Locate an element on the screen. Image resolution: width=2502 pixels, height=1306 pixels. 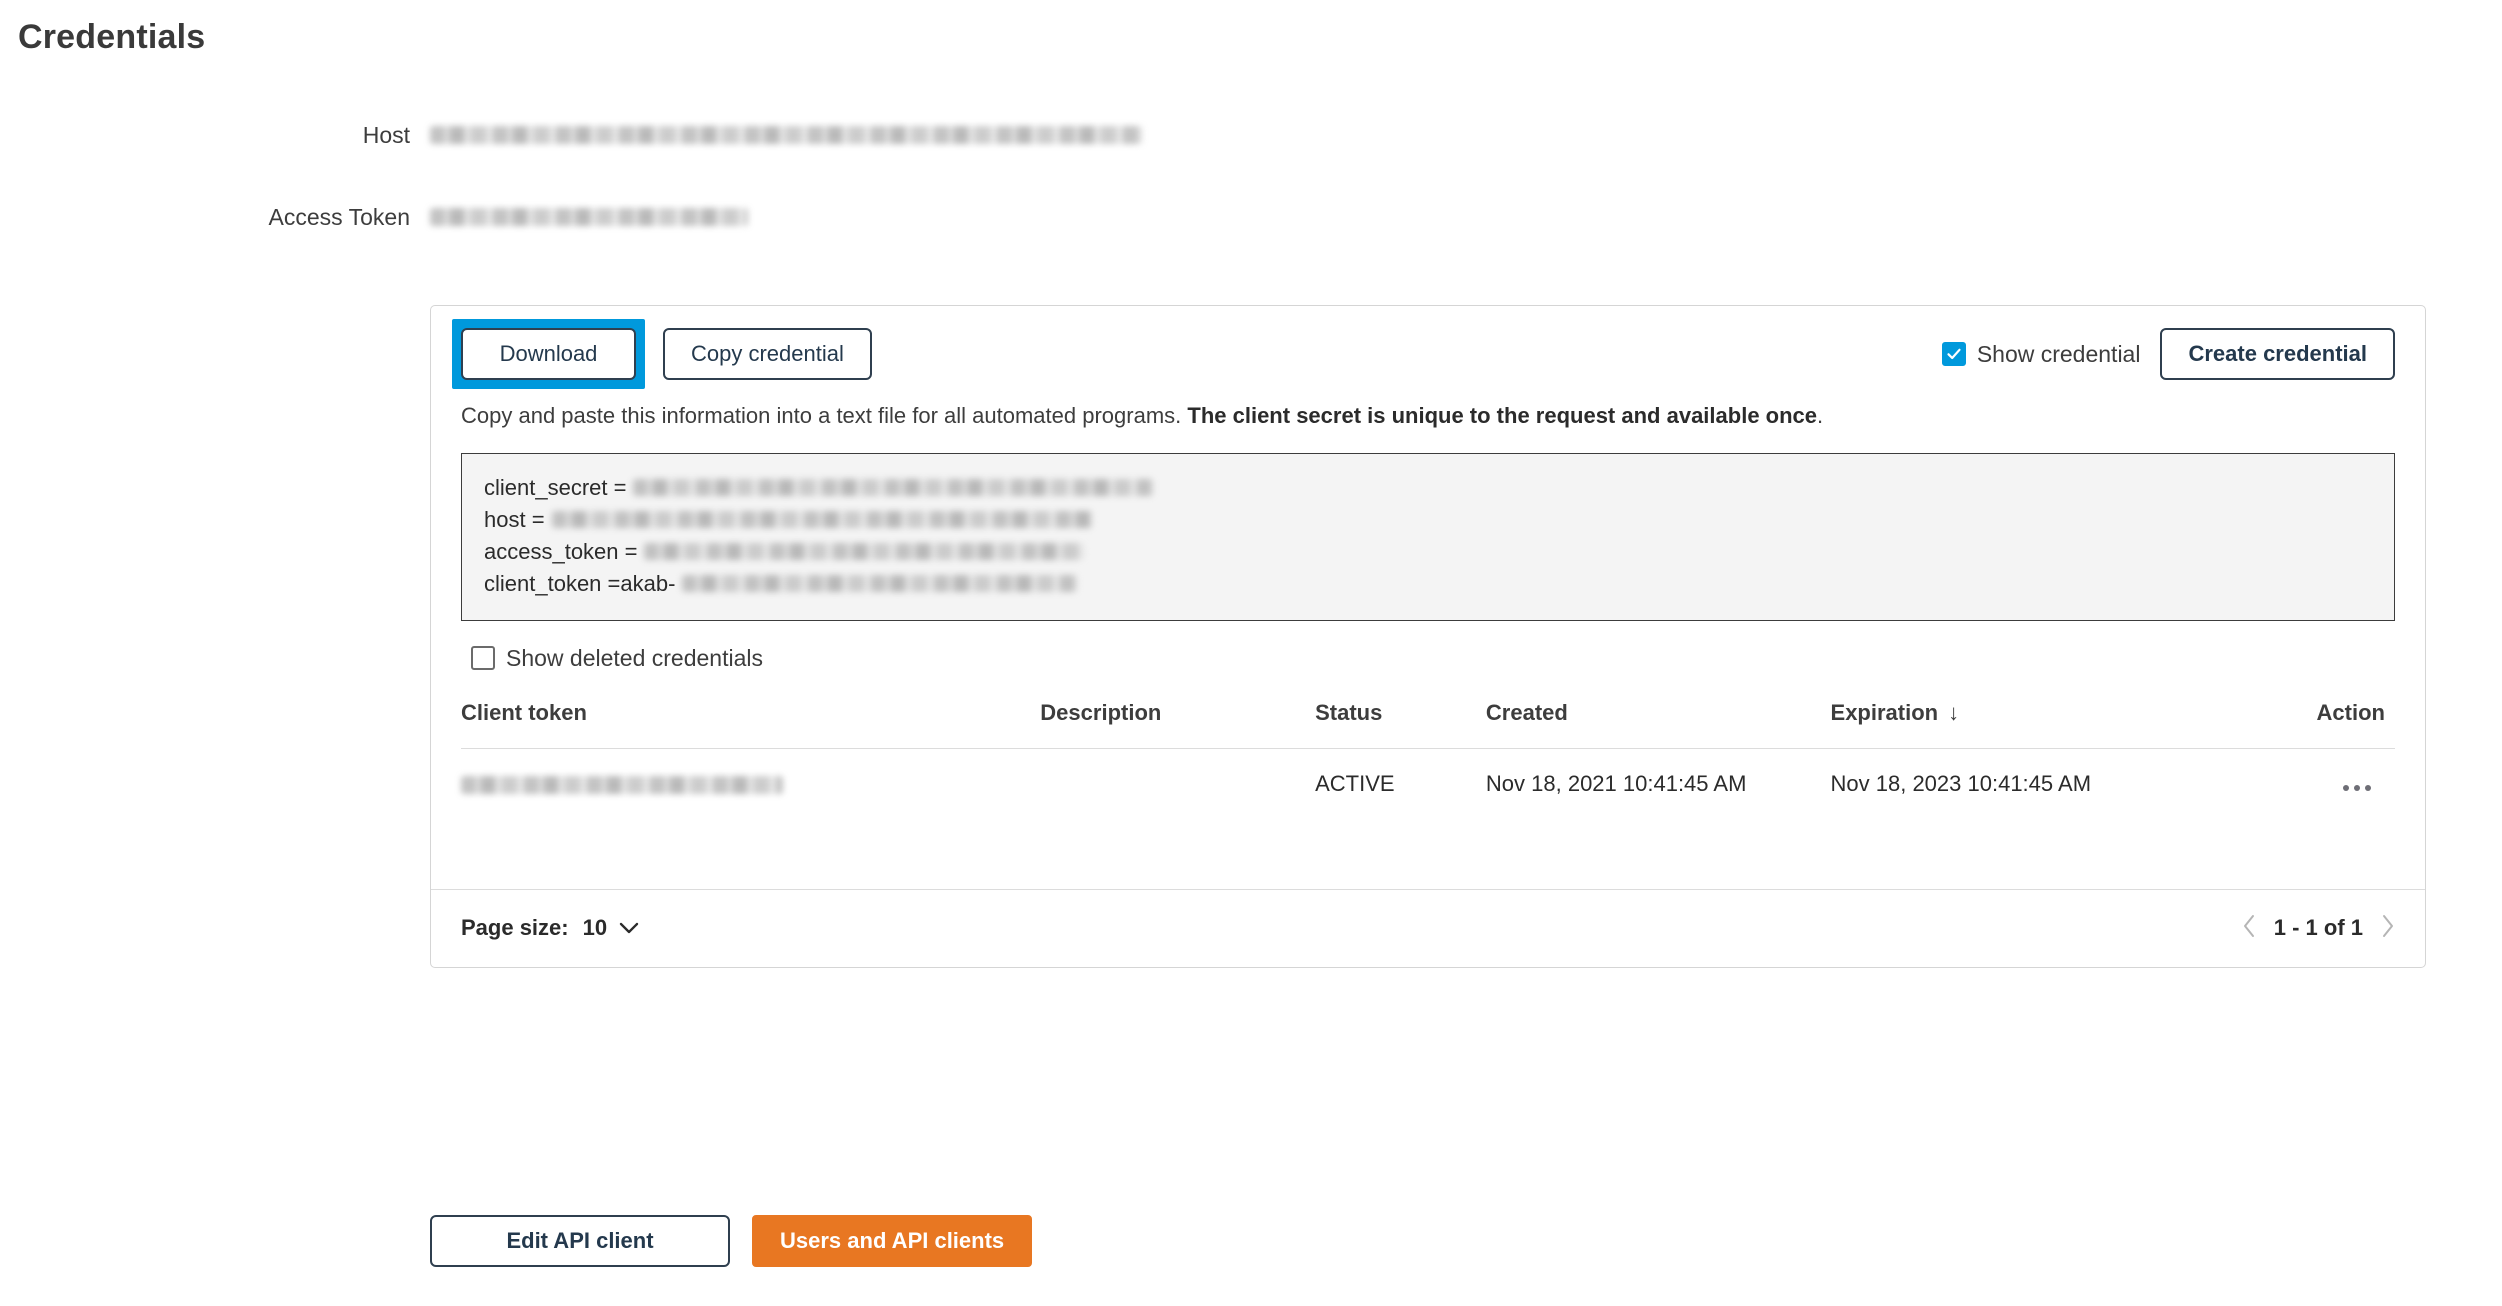
column-header-expiration-label: Expiration is located at coordinates (1884, 712).